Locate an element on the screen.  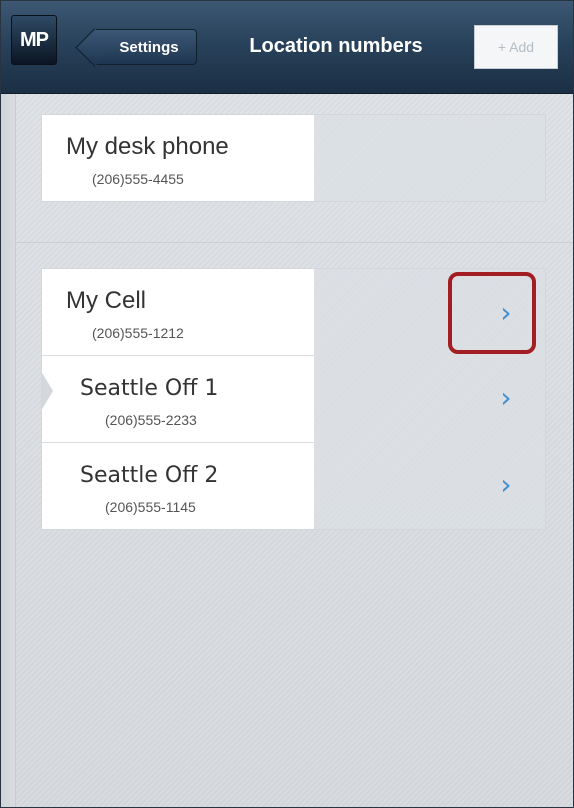
settings-back-button: Settings is located at coordinates (145, 47).